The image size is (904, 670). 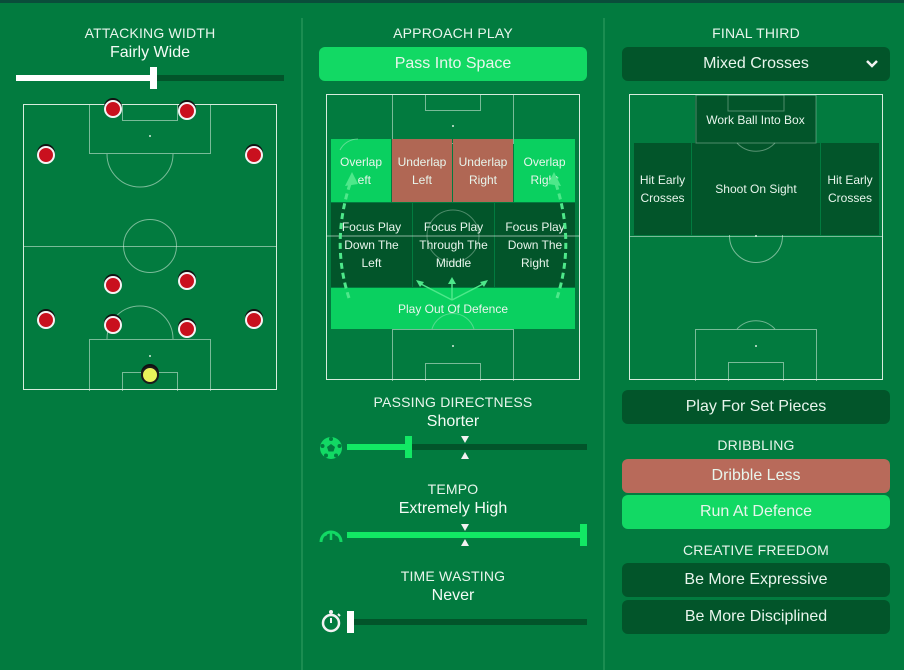 I want to click on zone-underlap-left: Underlap Left, so click(x=422, y=170).